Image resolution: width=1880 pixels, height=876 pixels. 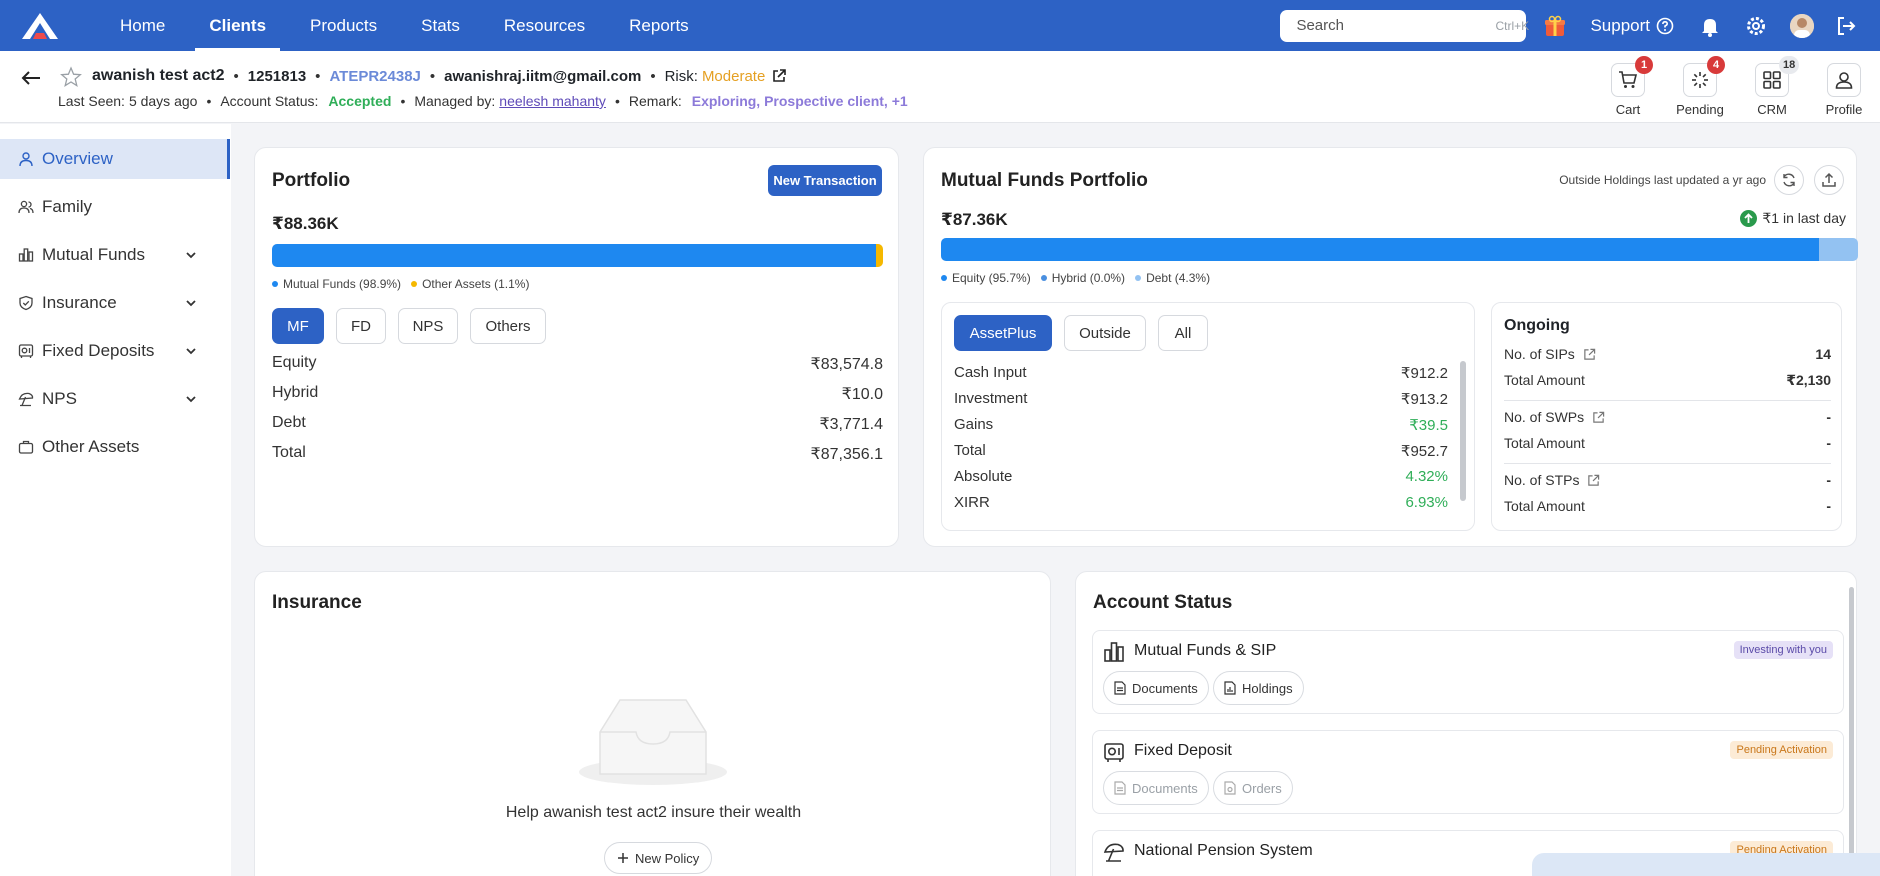 I want to click on grid-icon, so click(x=1772, y=80).